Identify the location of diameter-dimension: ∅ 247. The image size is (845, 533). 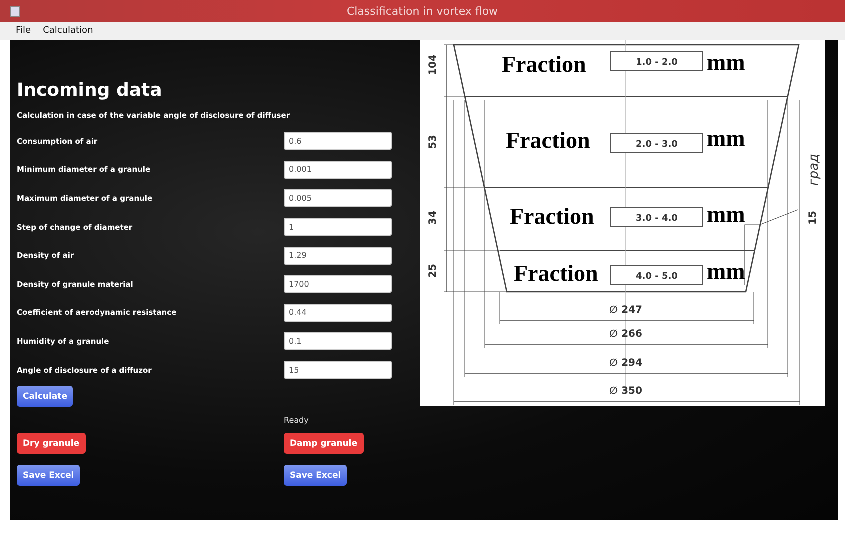
(626, 310).